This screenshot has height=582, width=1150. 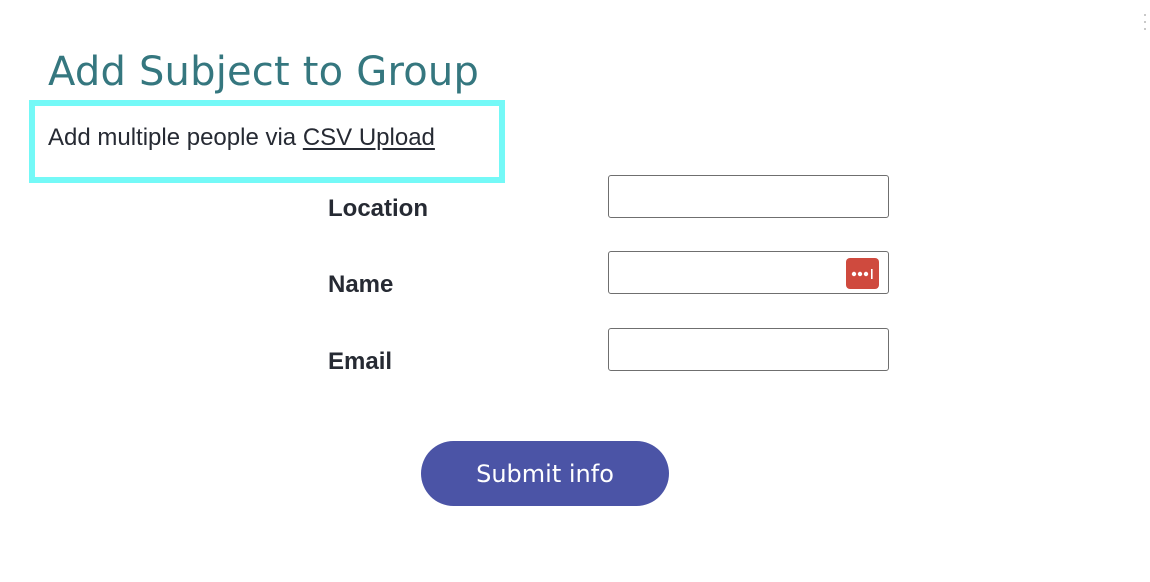 I want to click on password-manager-icon, so click(x=862, y=273).